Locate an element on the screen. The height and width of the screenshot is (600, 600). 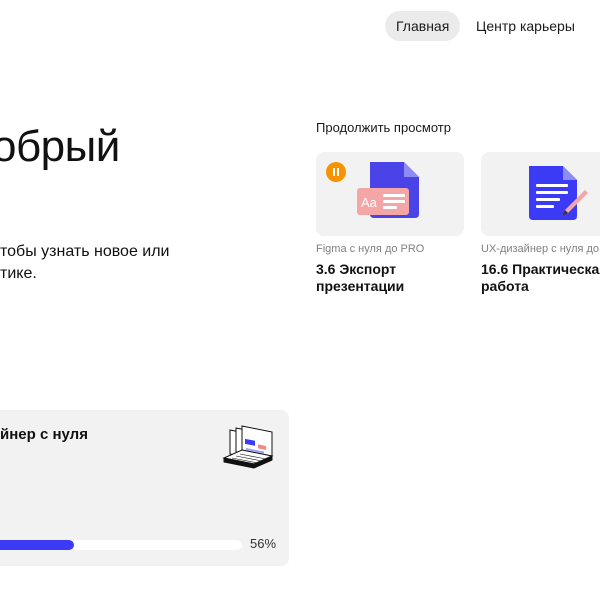
lesson-title: 16.6 Практическая работа is located at coordinates (540, 278).